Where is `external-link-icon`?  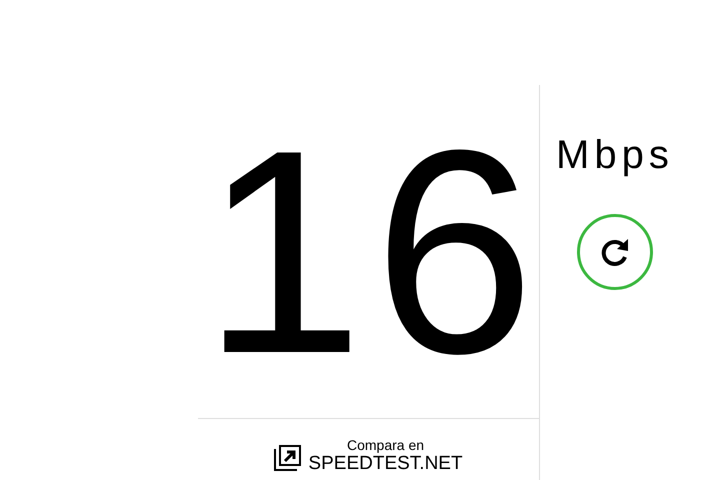 external-link-icon is located at coordinates (288, 458).